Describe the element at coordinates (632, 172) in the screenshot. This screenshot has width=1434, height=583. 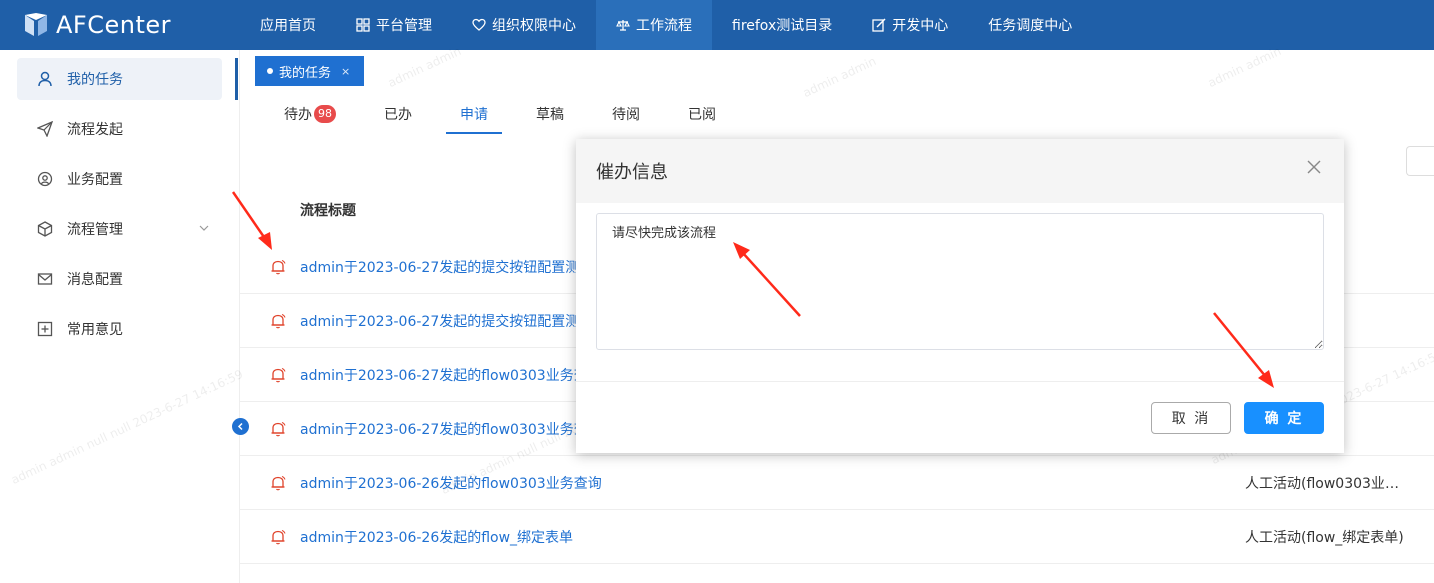
I see `dialog-title: 催办信息` at that location.